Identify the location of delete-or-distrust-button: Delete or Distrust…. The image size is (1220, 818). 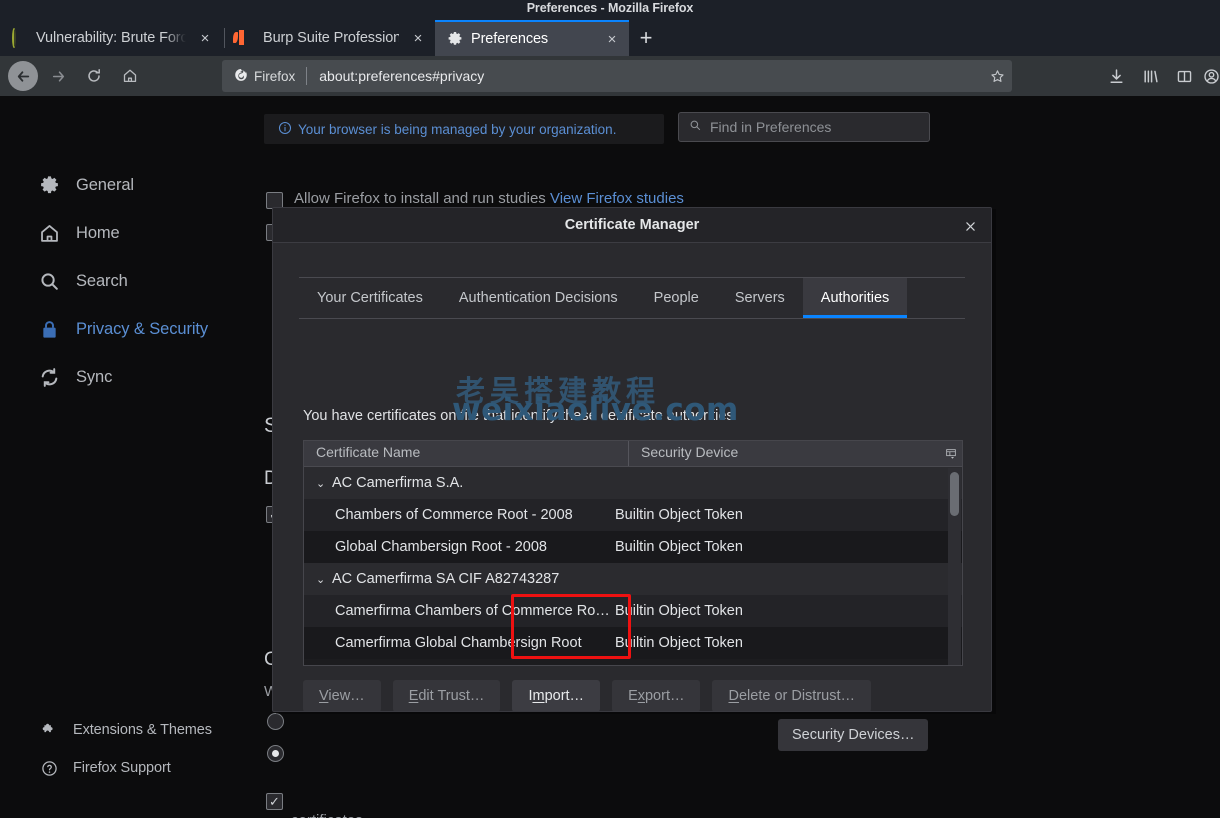
(792, 695).